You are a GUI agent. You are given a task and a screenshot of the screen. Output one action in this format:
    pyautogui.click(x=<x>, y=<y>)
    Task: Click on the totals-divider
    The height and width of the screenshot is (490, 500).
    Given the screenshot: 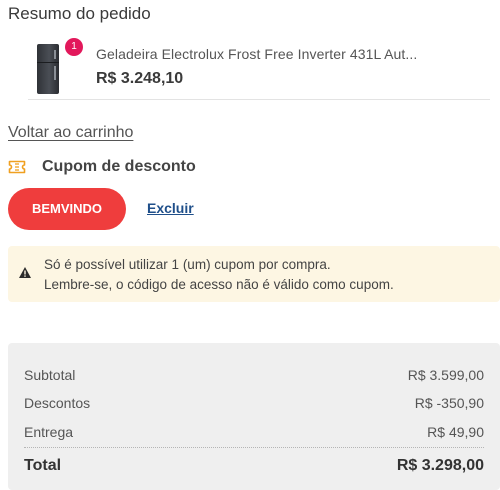 What is the action you would take?
    pyautogui.click(x=254, y=447)
    